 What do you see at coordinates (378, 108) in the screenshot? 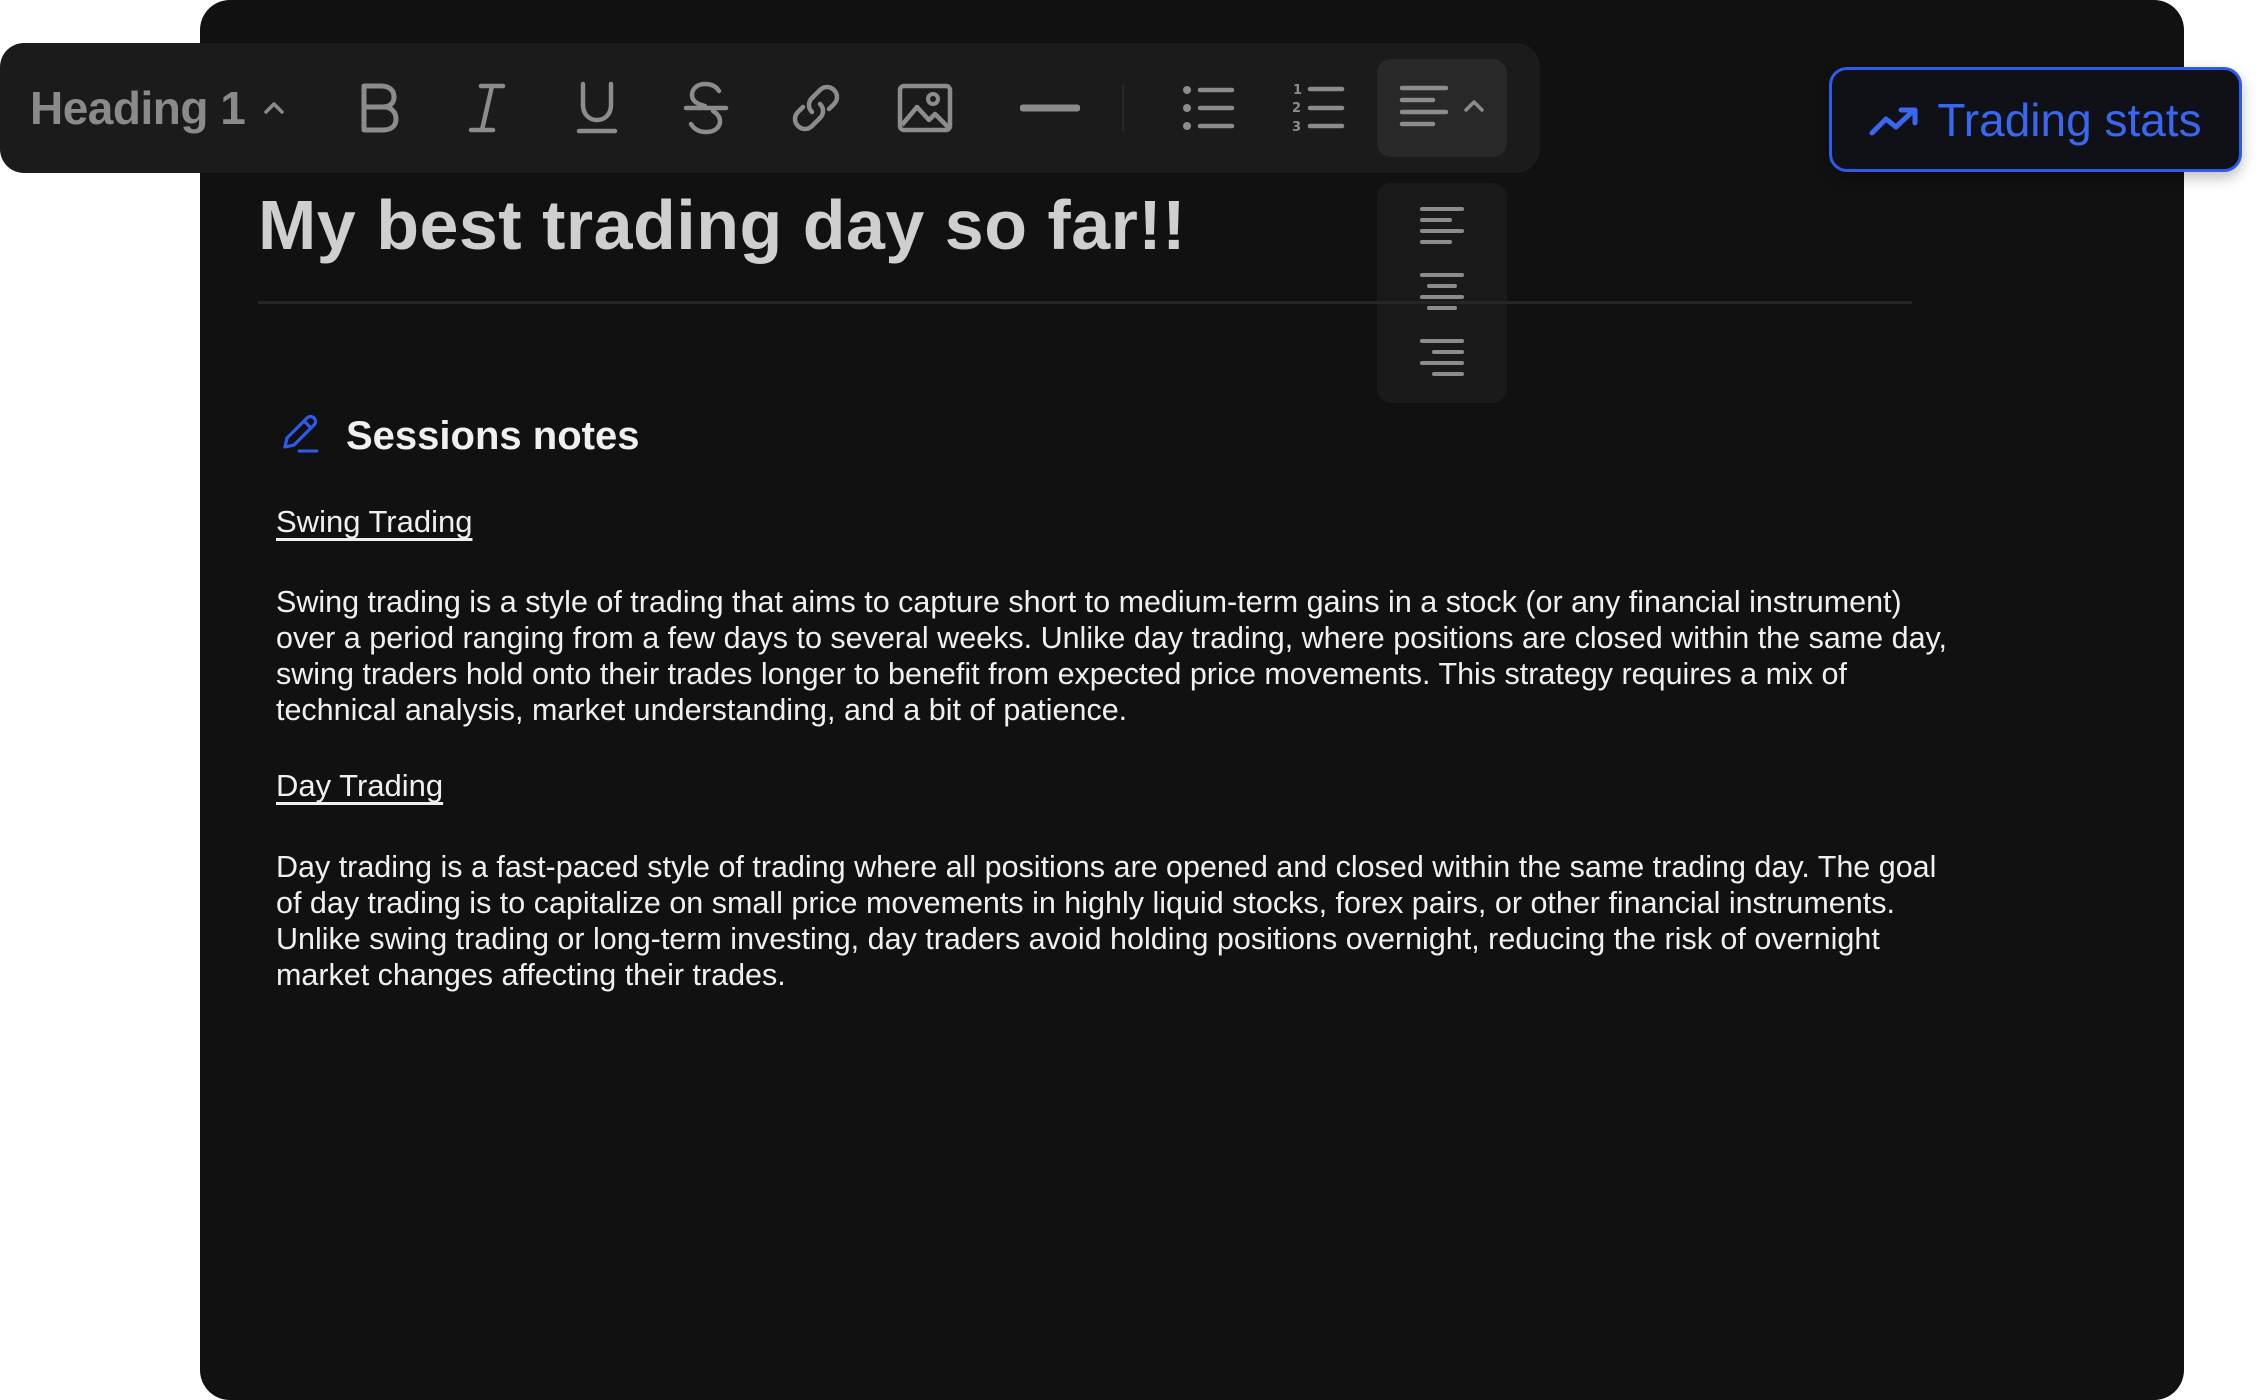
I see `bold-icon` at bounding box center [378, 108].